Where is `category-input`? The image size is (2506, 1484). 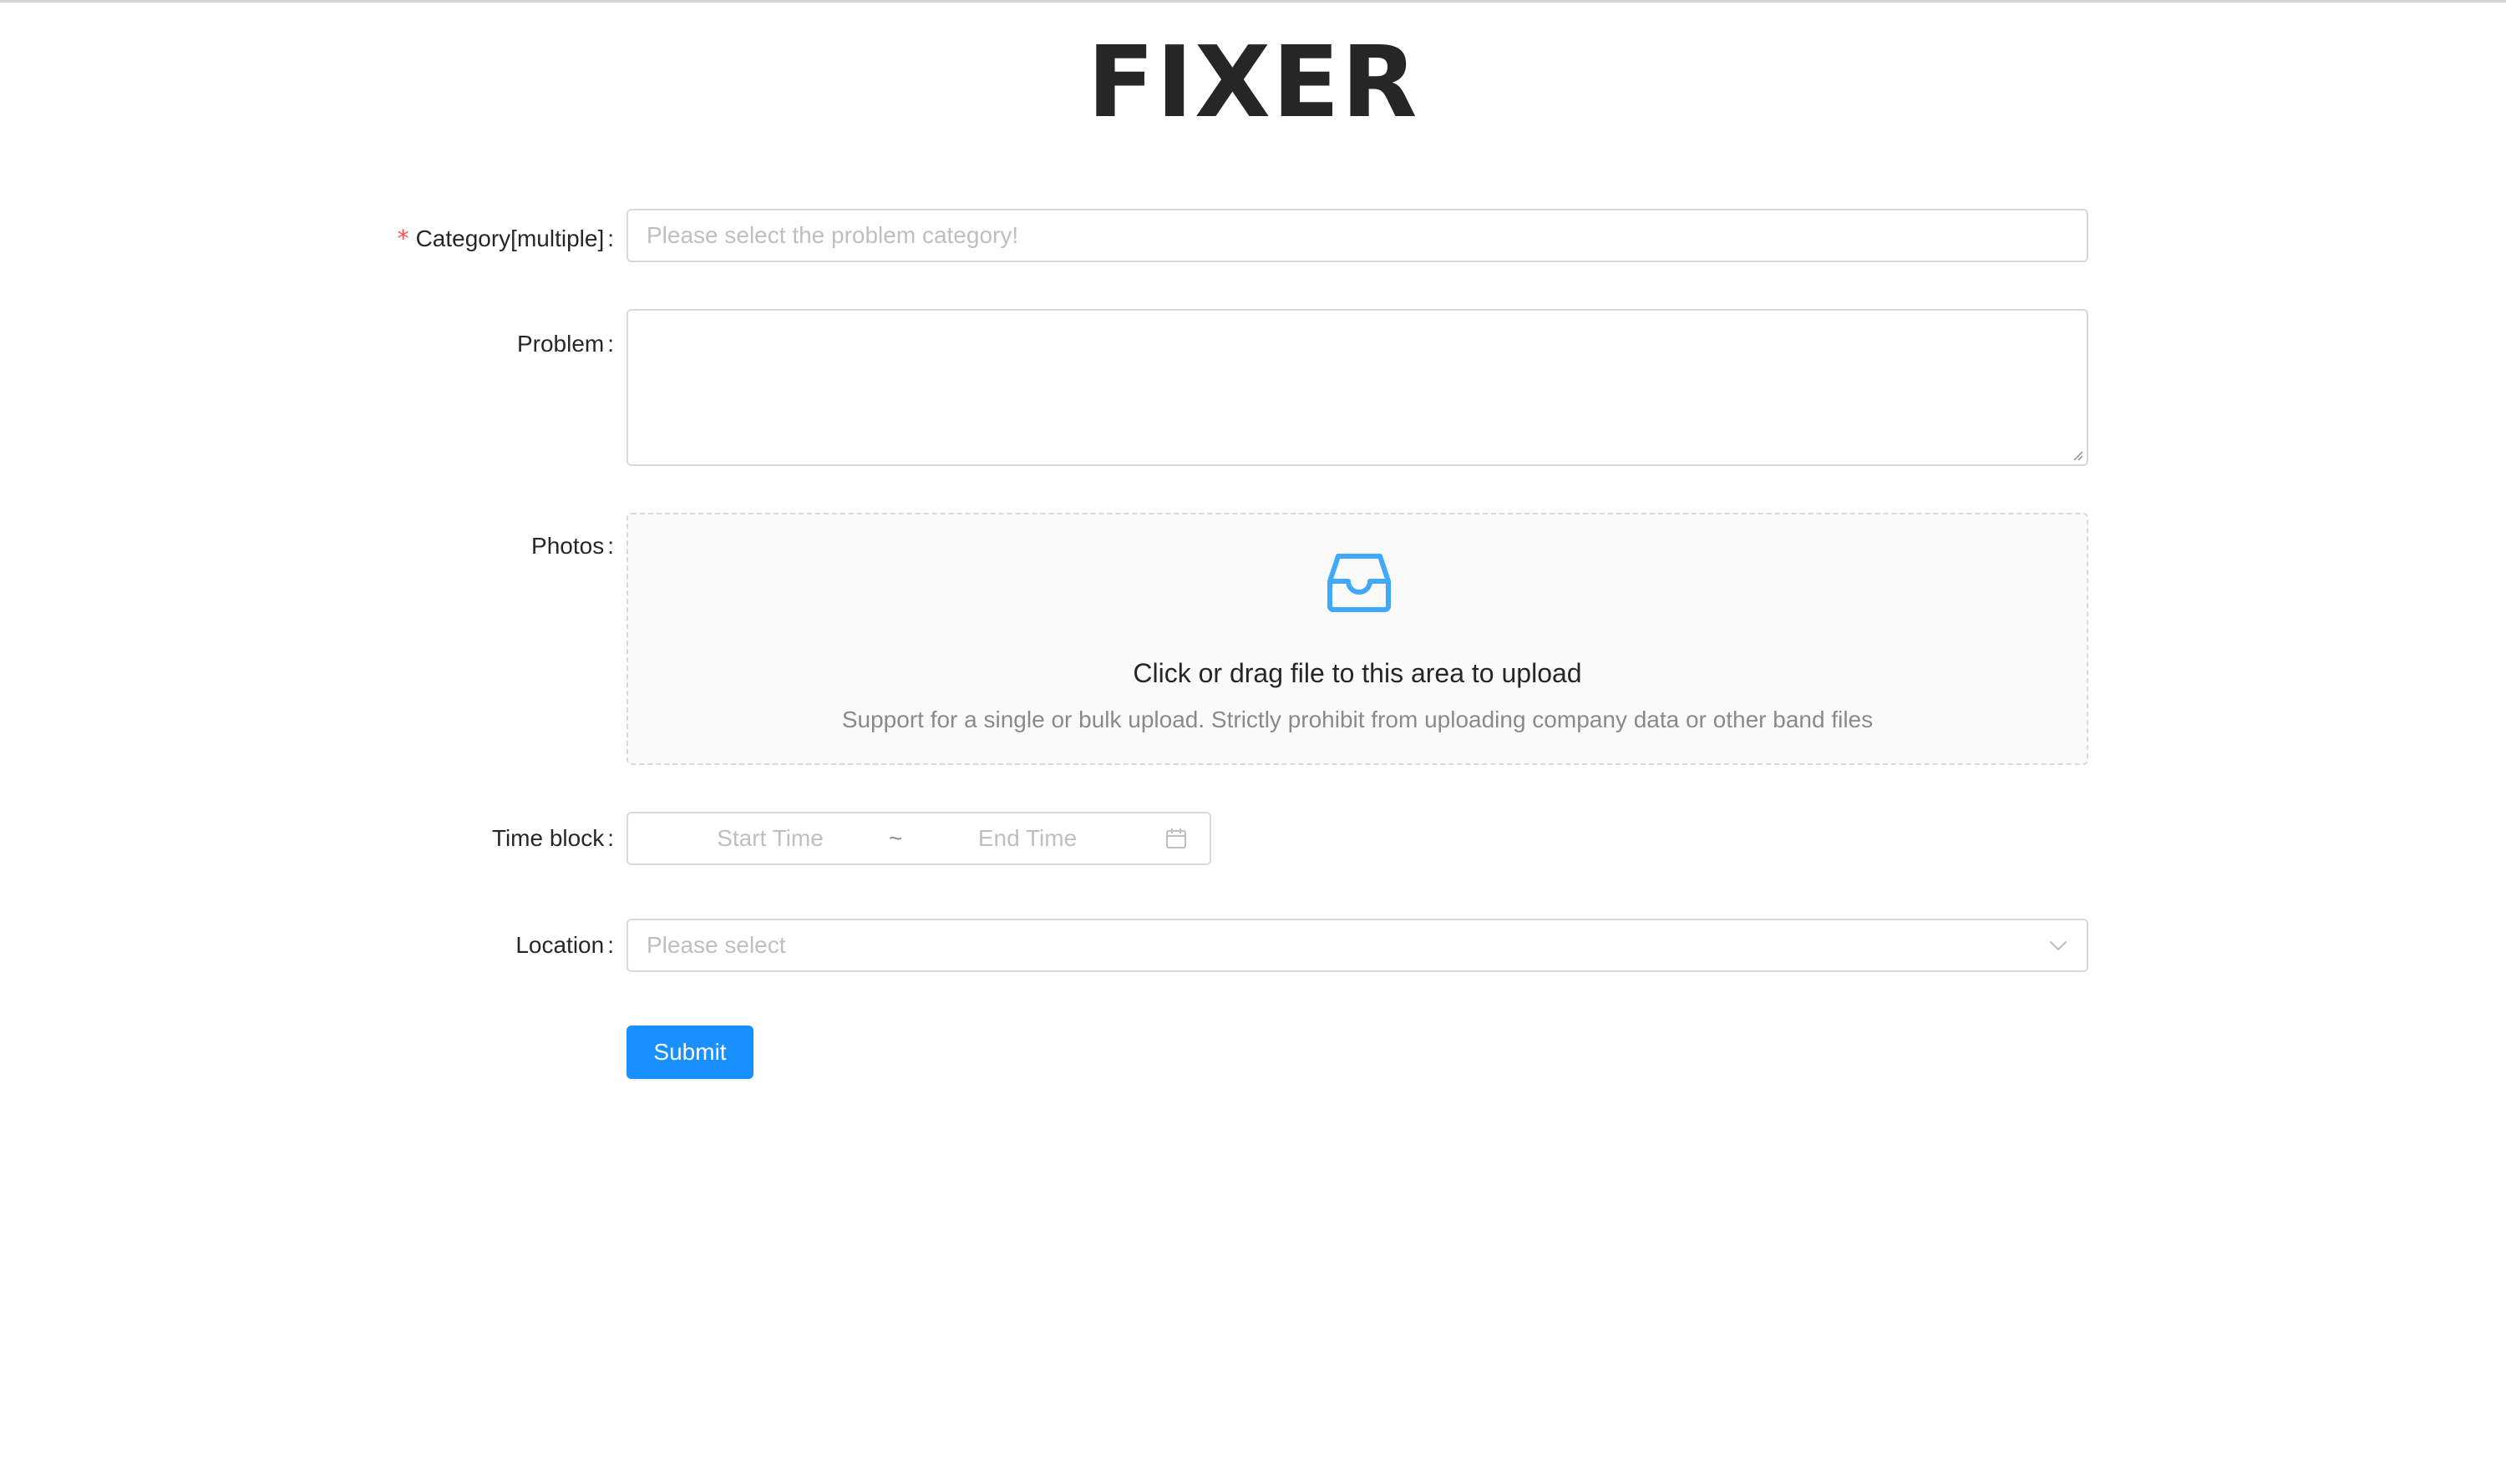 category-input is located at coordinates (1357, 235).